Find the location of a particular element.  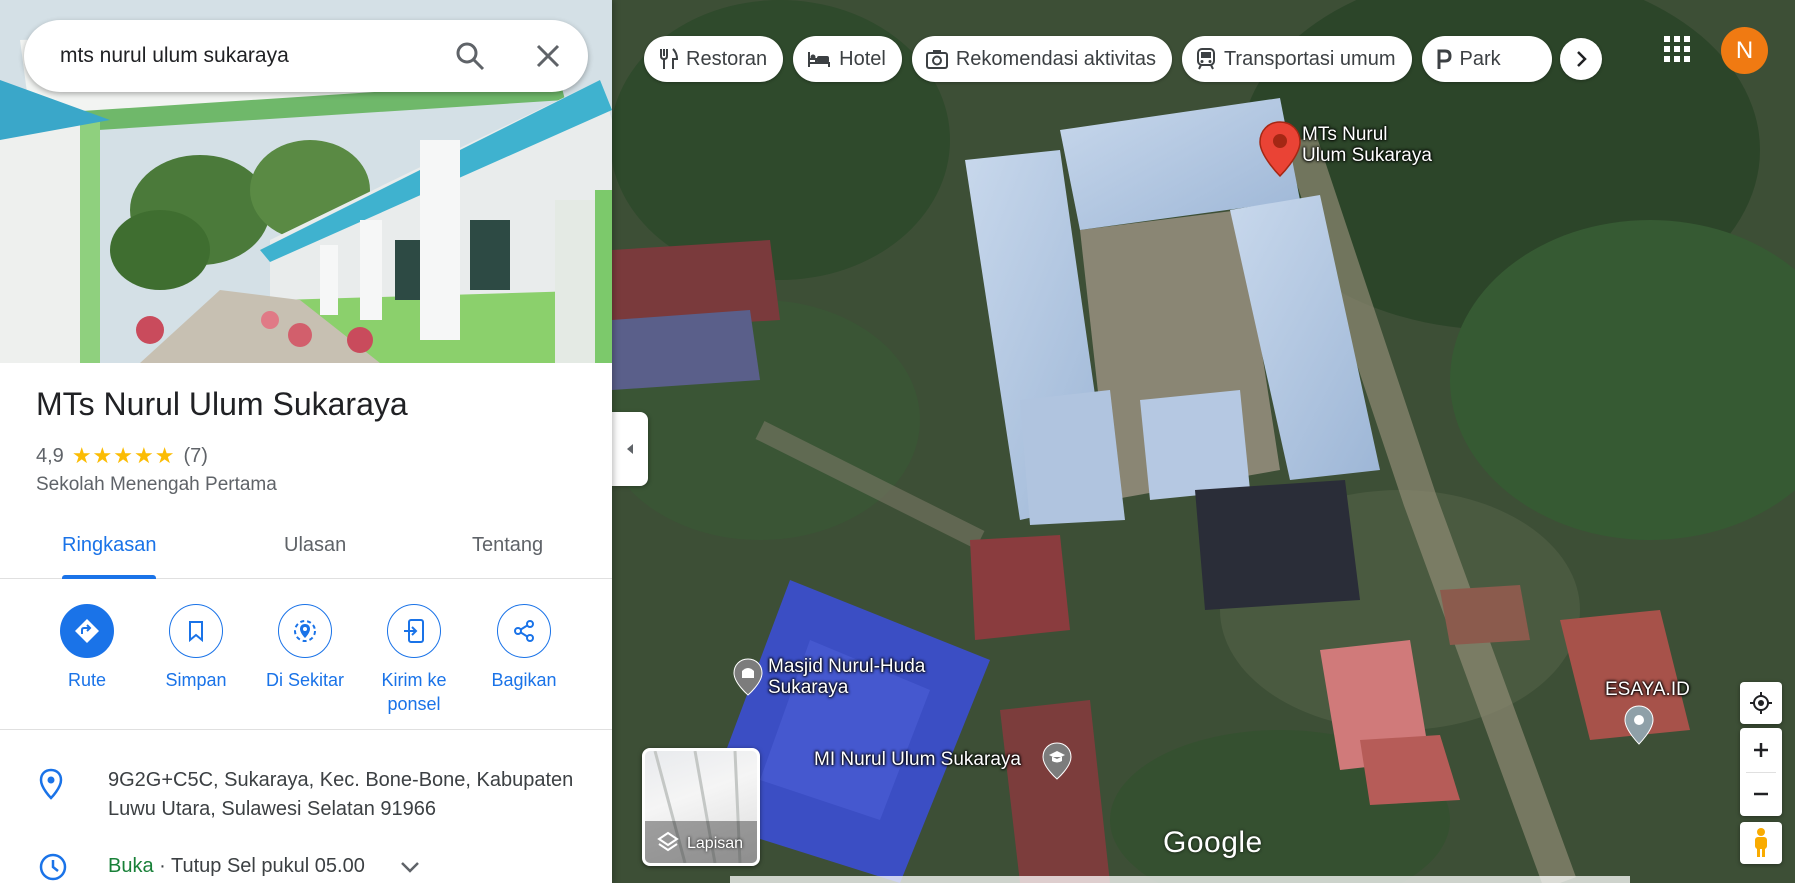

share-circle is located at coordinates (524, 631).